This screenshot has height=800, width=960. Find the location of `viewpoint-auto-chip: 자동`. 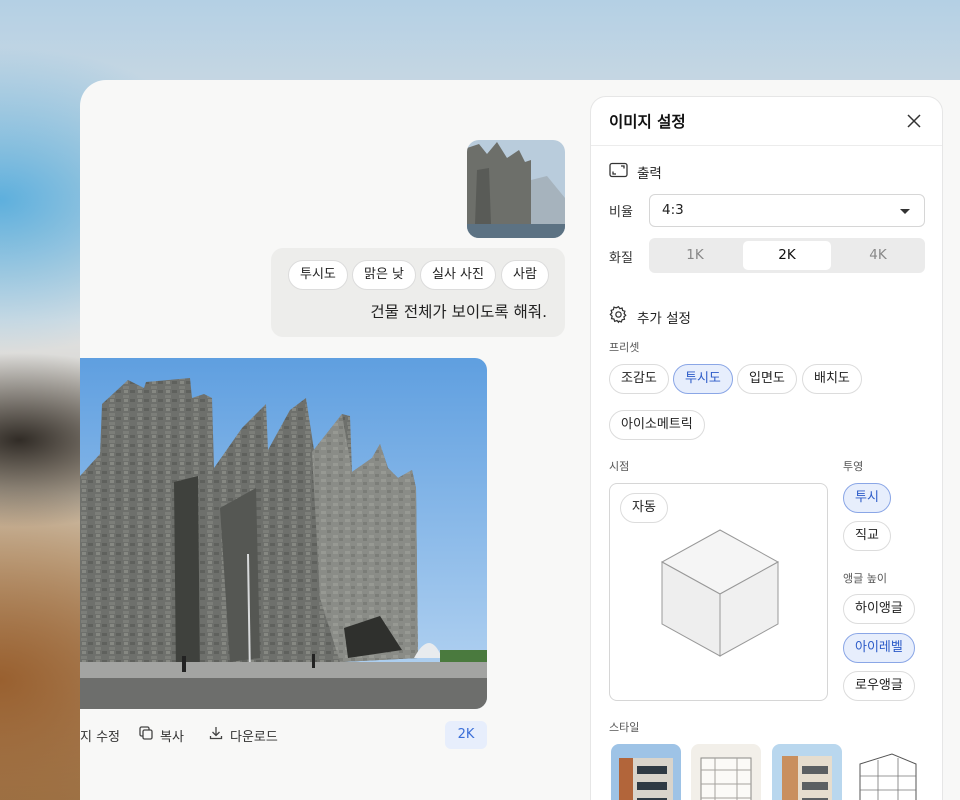

viewpoint-auto-chip: 자동 is located at coordinates (644, 508).